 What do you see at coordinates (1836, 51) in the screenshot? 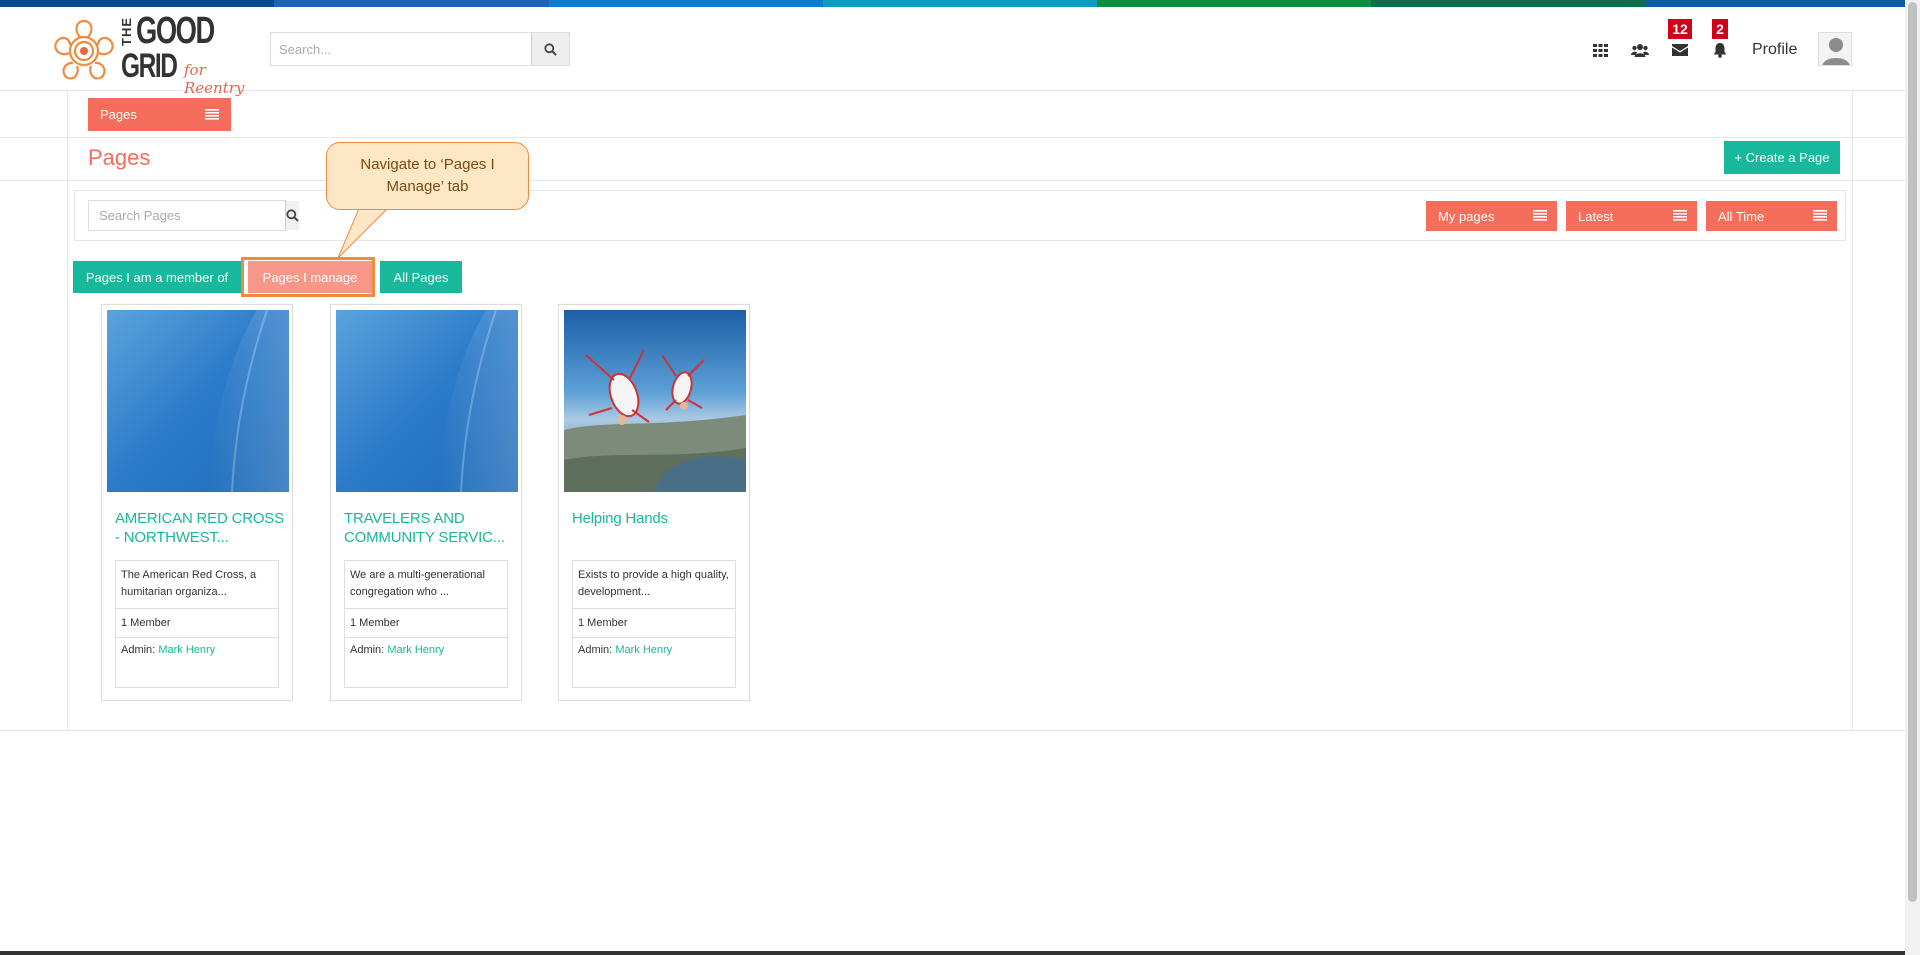
I see `user-avatar-icon` at bounding box center [1836, 51].